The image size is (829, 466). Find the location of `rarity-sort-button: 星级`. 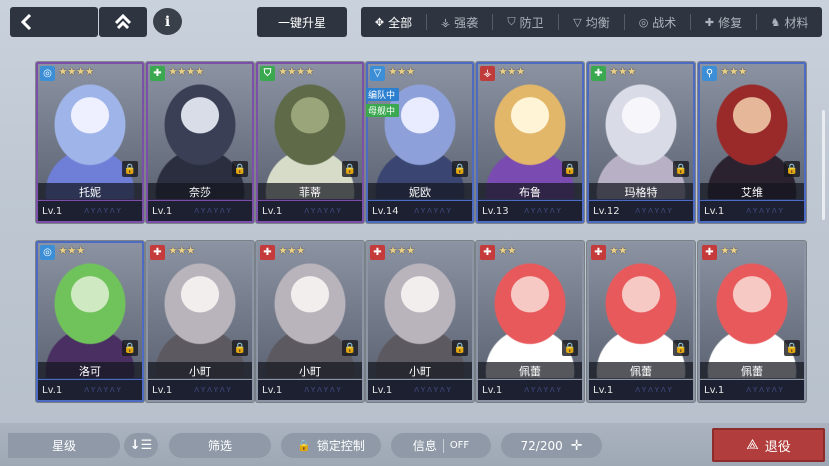

rarity-sort-button: 星级 is located at coordinates (64, 445).